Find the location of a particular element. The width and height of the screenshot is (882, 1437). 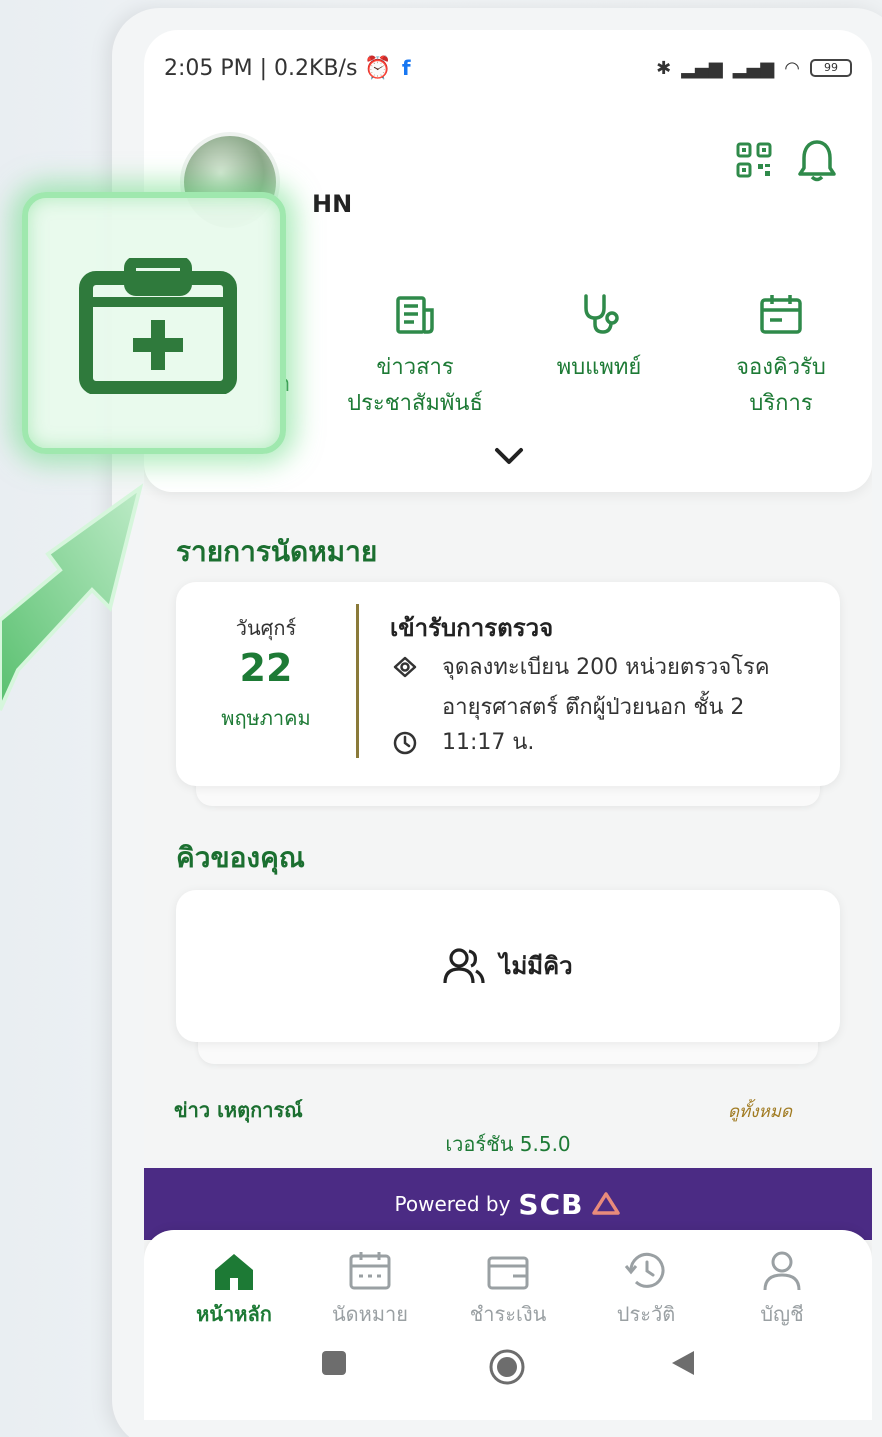

menu-item-doctor: พบแพทย์ is located at coordinates (599, 339).